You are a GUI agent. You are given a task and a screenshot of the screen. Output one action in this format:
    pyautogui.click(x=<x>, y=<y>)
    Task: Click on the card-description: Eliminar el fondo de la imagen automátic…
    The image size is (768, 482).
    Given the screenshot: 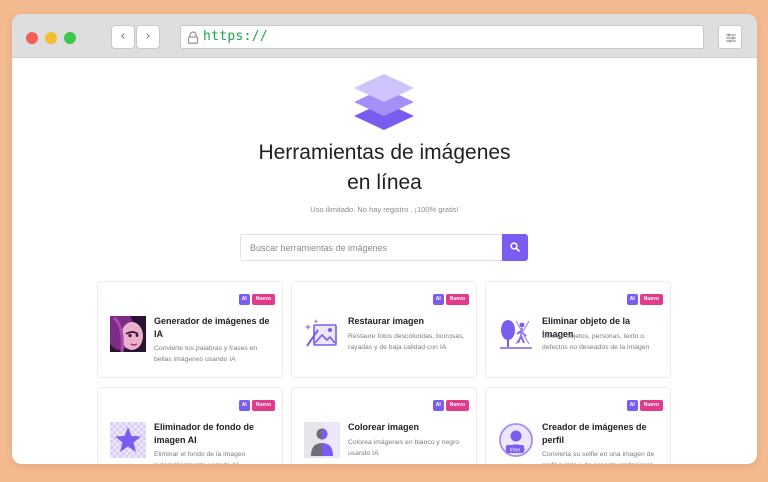 What is the action you would take?
    pyautogui.click(x=200, y=457)
    